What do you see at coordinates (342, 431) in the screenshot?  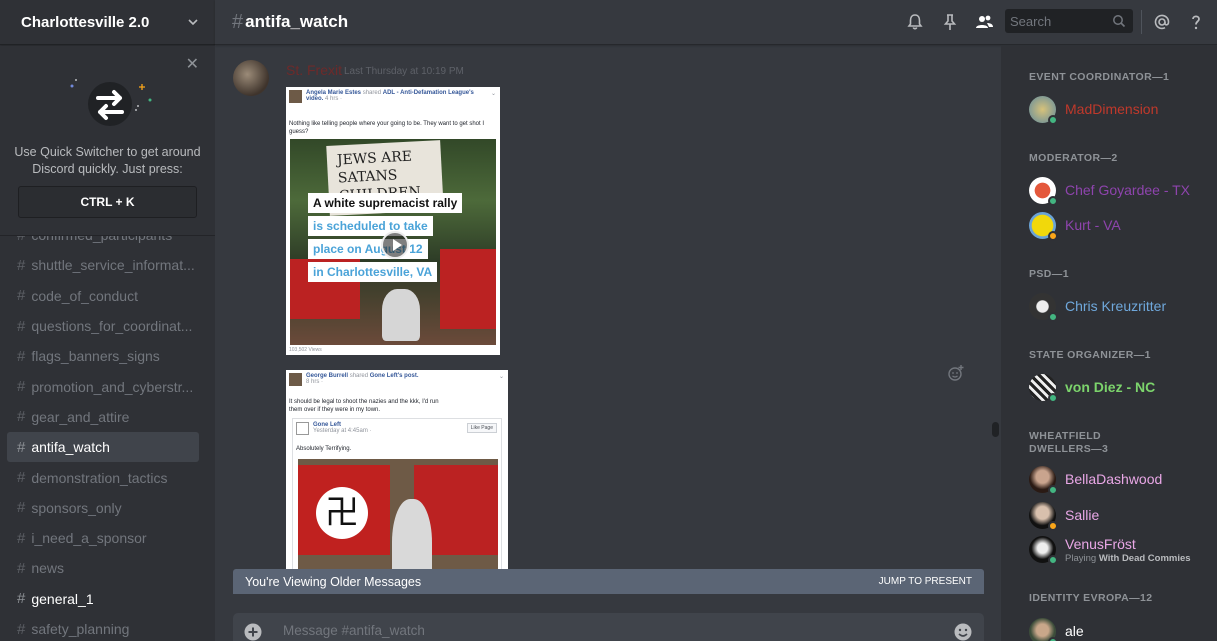 I see `inner-post-meta: Yesterday at 4:45am ·` at bounding box center [342, 431].